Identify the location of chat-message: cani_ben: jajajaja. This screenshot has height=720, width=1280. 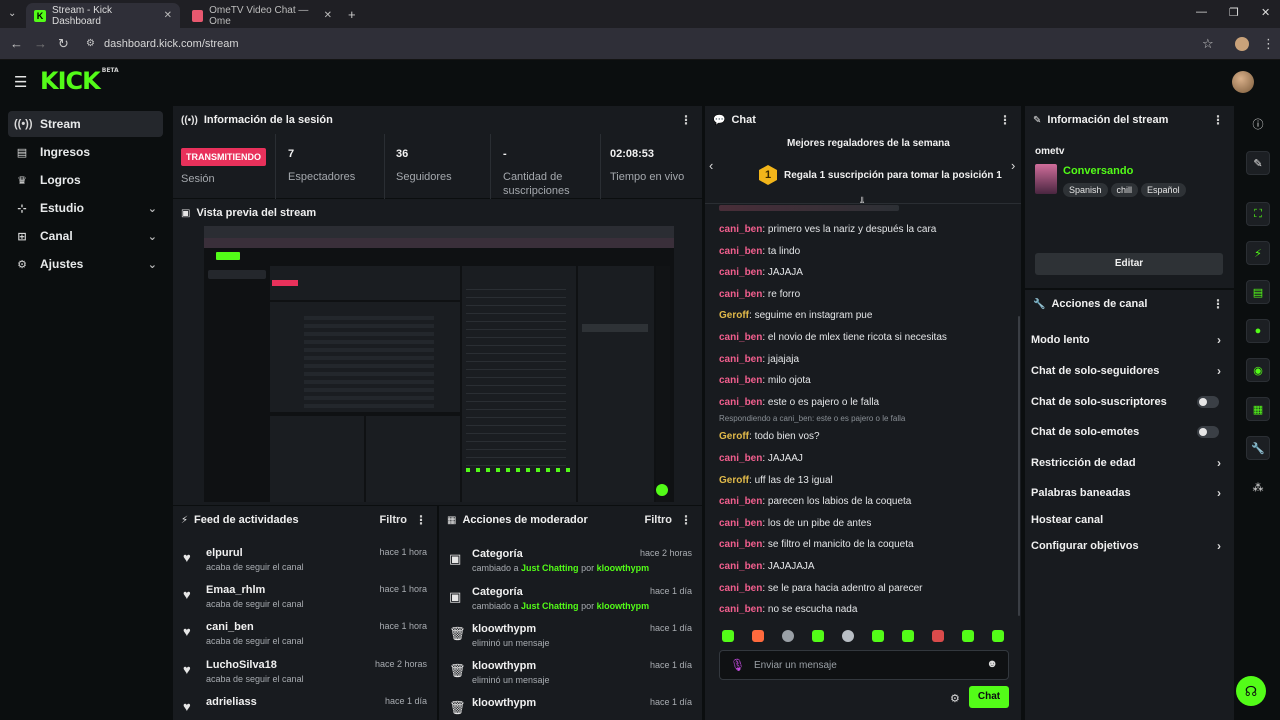
(759, 359).